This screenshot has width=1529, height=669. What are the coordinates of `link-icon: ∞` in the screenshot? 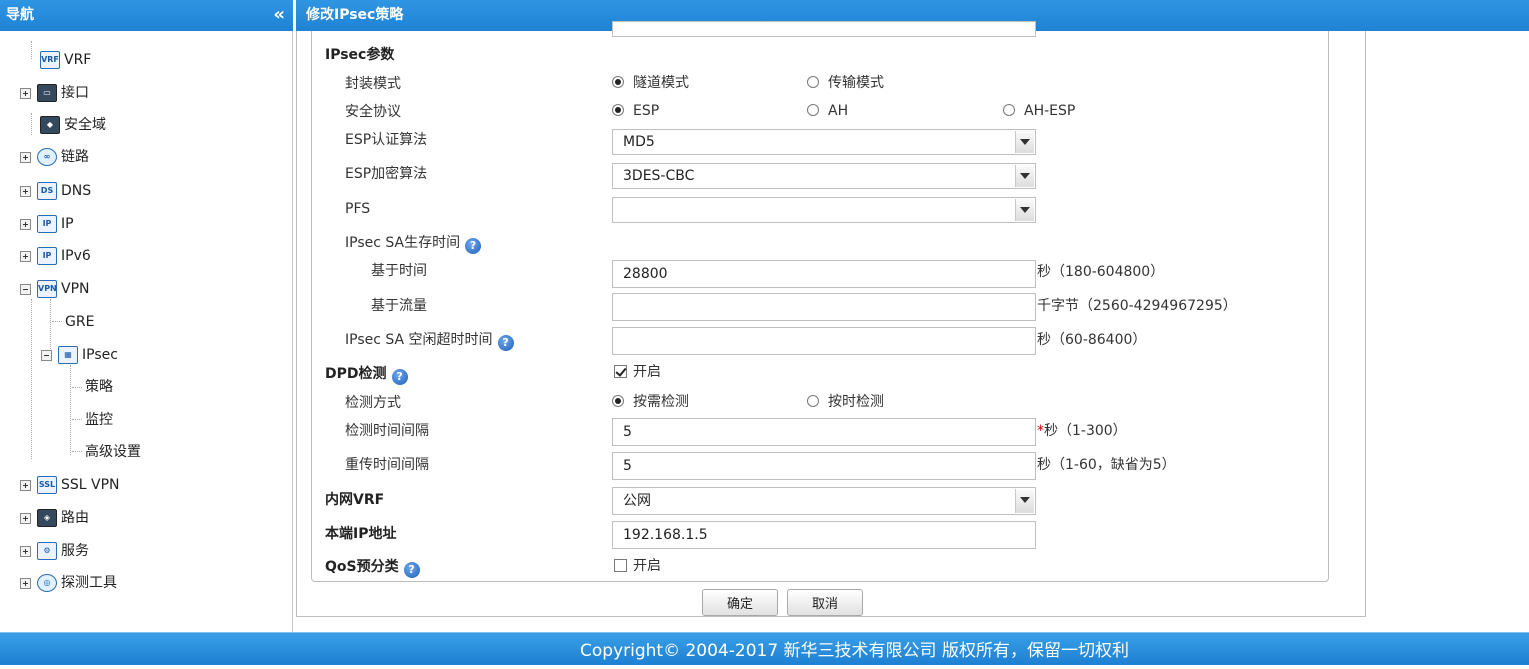 It's located at (47, 157).